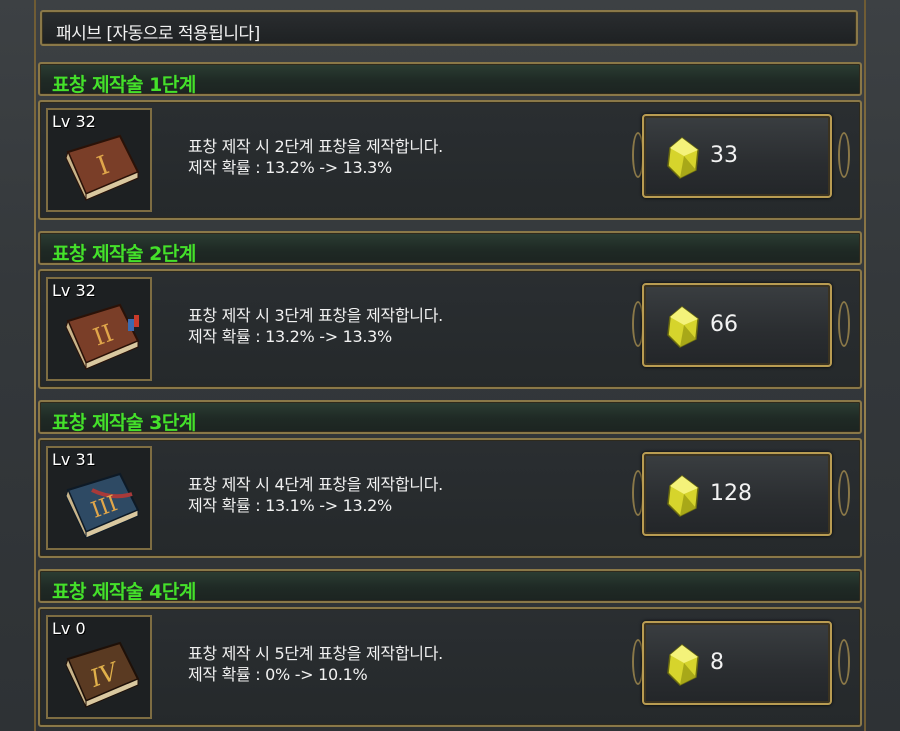 Image resolution: width=900 pixels, height=731 pixels. I want to click on skill-upgrade-button: 8, so click(737, 663).